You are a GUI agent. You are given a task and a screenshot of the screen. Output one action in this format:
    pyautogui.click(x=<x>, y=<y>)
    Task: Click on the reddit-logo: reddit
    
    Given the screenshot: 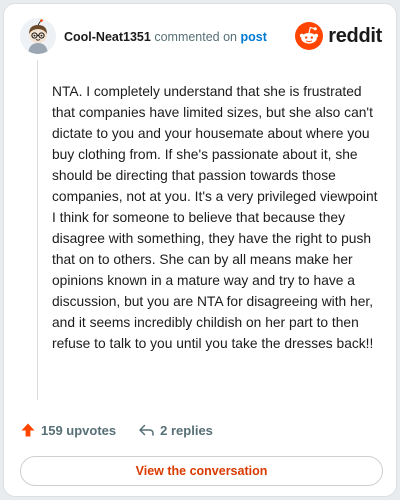 What is the action you would take?
    pyautogui.click(x=338, y=36)
    